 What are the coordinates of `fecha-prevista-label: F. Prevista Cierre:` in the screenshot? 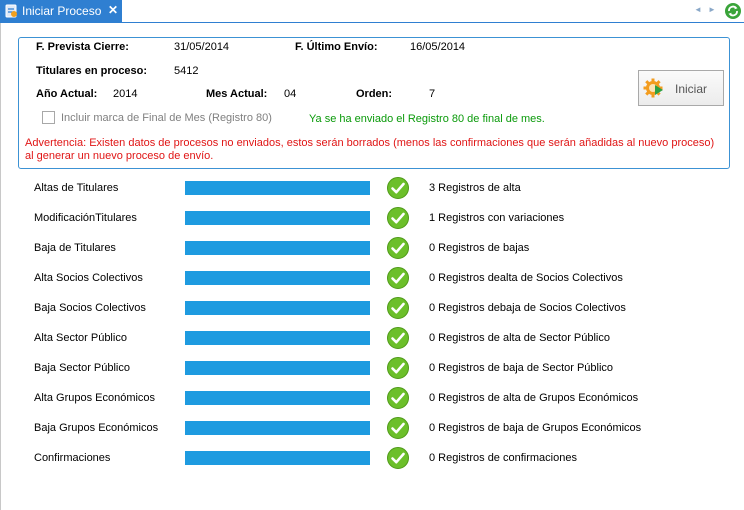 It's located at (82, 47).